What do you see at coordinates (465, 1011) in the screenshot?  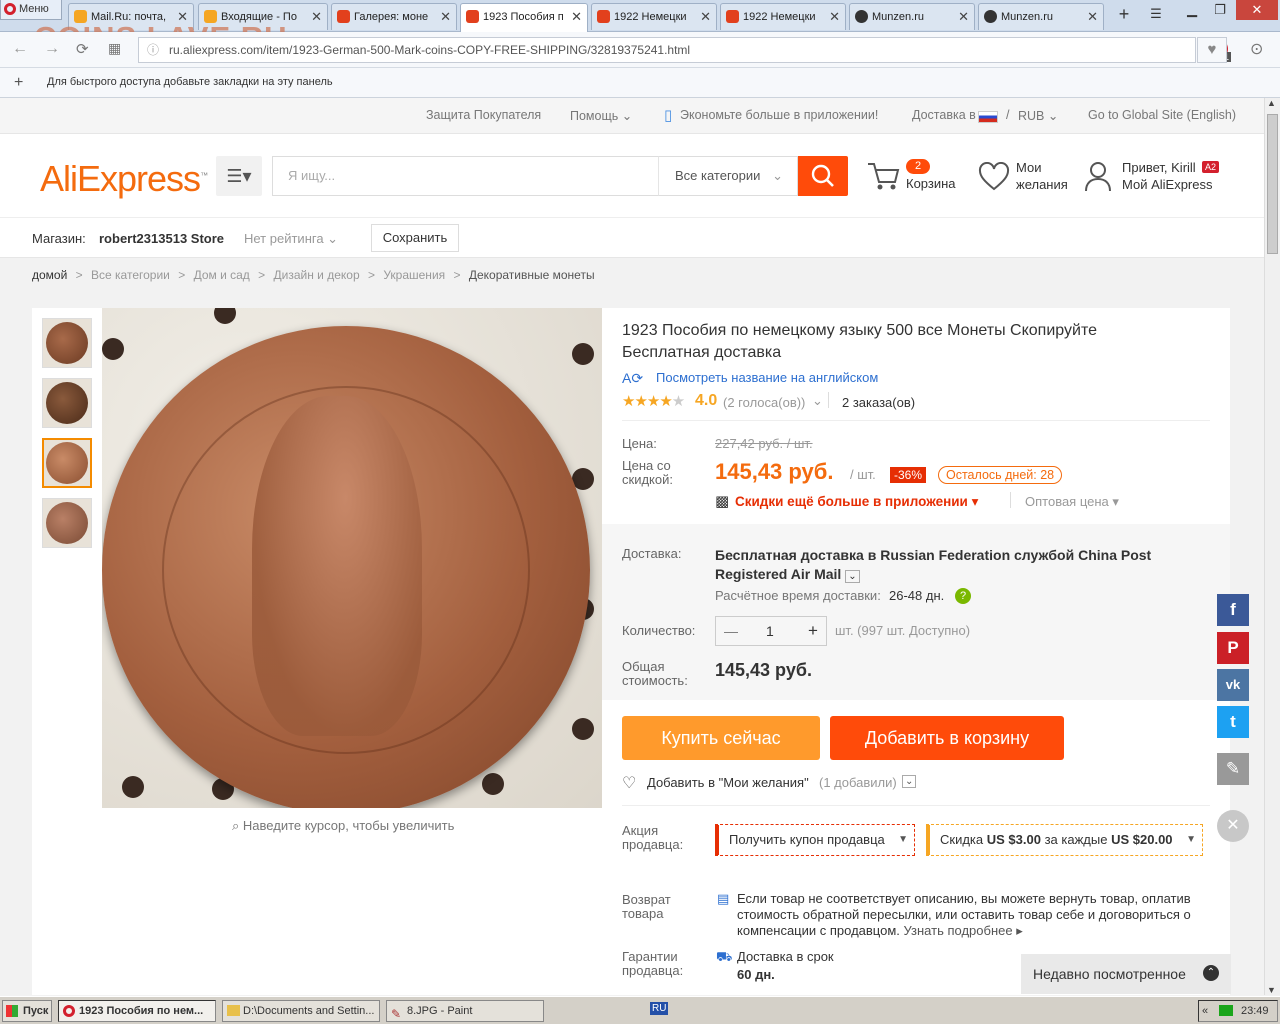 I see `taskbar-item: ✎ 8.JPG - Paint` at bounding box center [465, 1011].